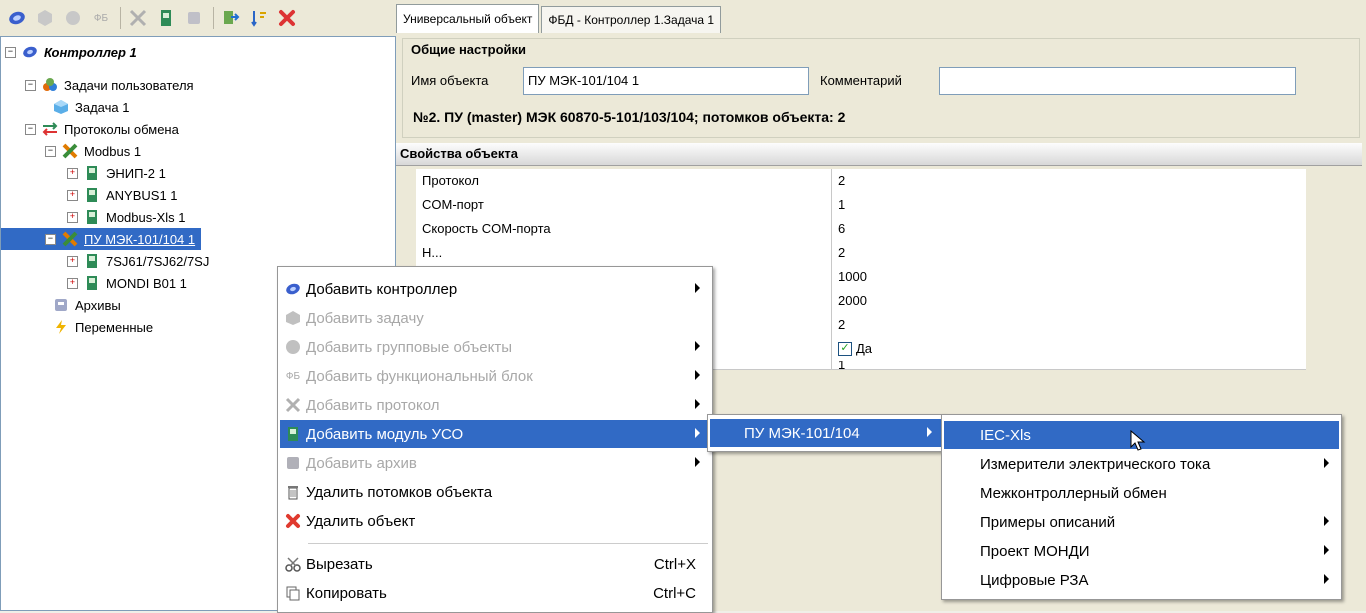  What do you see at coordinates (87, 305) in the screenshot?
I see `tree-node-archives: Архивы` at bounding box center [87, 305].